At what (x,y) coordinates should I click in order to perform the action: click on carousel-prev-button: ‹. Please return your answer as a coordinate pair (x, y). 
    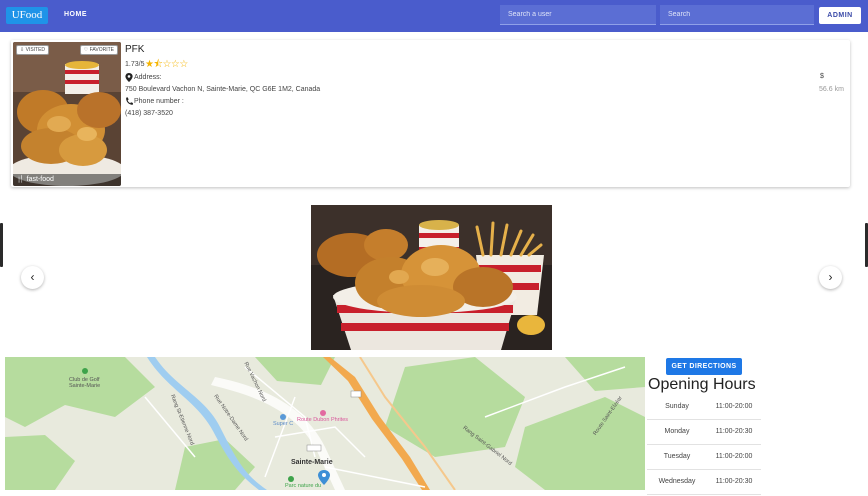
    Looking at the image, I should click on (32, 277).